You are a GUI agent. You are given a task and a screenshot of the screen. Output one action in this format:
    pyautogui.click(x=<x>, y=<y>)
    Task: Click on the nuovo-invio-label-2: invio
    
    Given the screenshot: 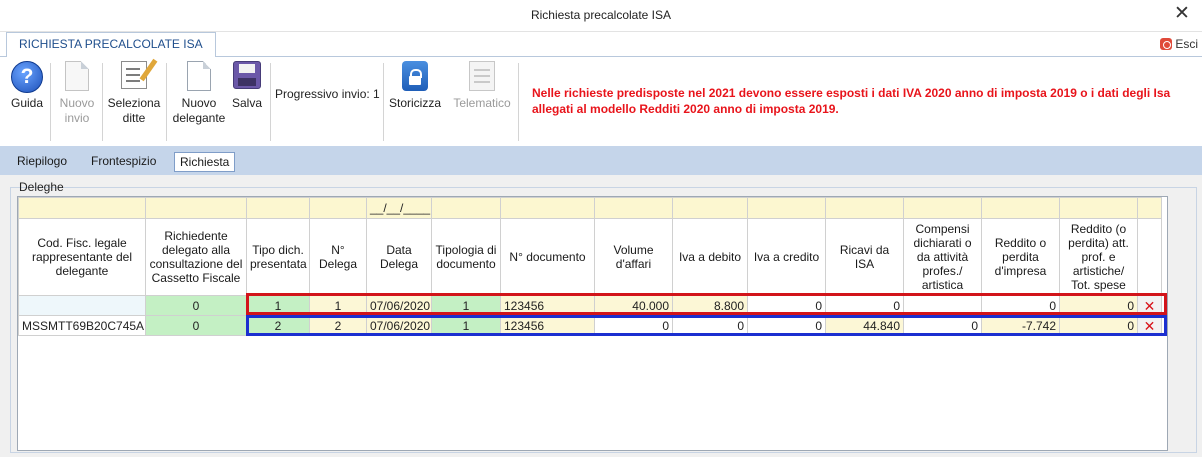 What is the action you would take?
    pyautogui.click(x=77, y=118)
    